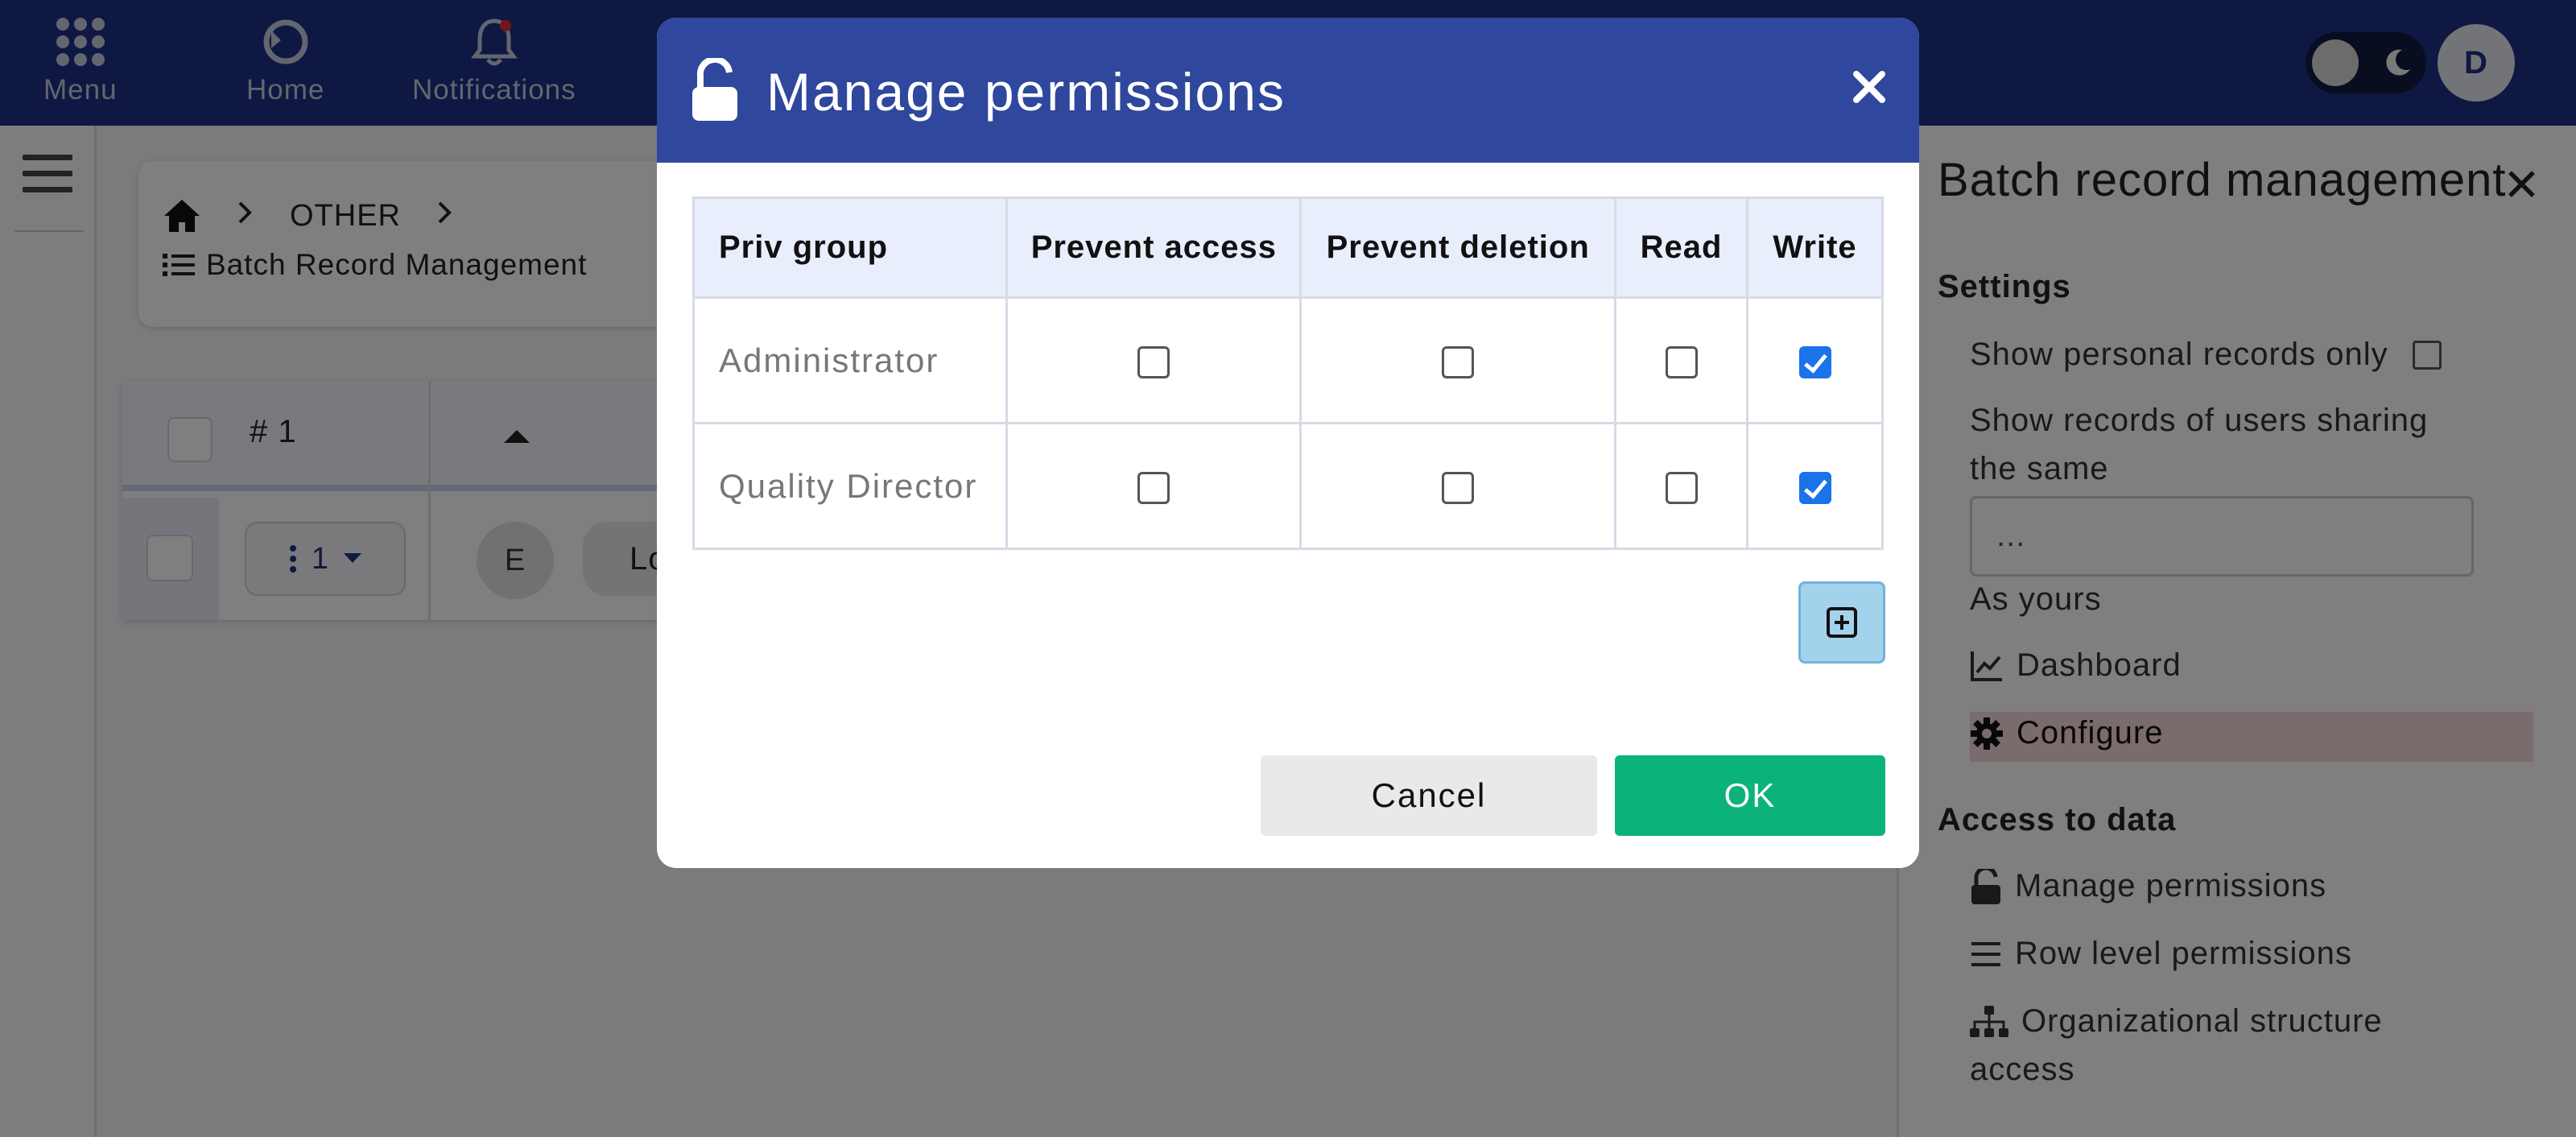 Image resolution: width=2576 pixels, height=1137 pixels. I want to click on add-row-button, so click(1841, 622).